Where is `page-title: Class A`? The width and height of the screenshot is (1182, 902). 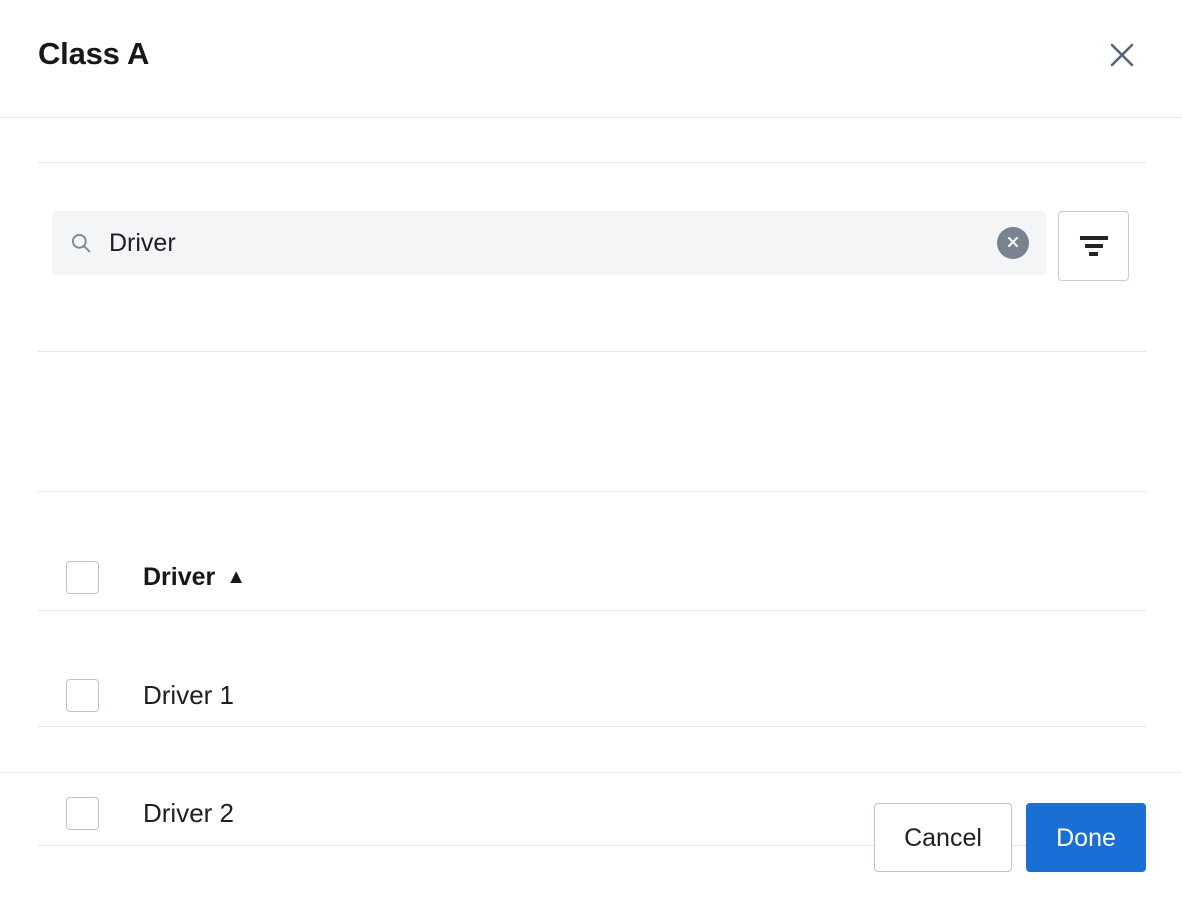
page-title: Class A is located at coordinates (94, 53).